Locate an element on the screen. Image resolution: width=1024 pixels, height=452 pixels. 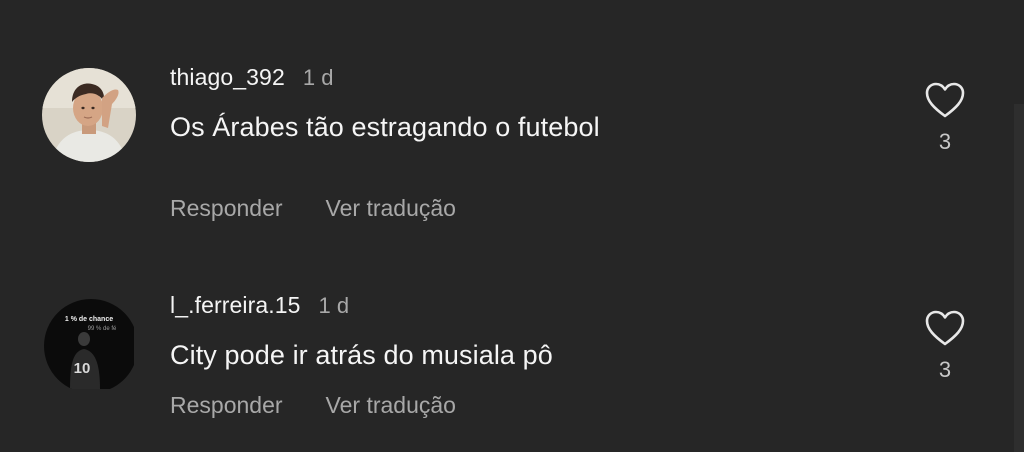
comment-header: l_.ferreira.15 1 d is located at coordinates (259, 305).